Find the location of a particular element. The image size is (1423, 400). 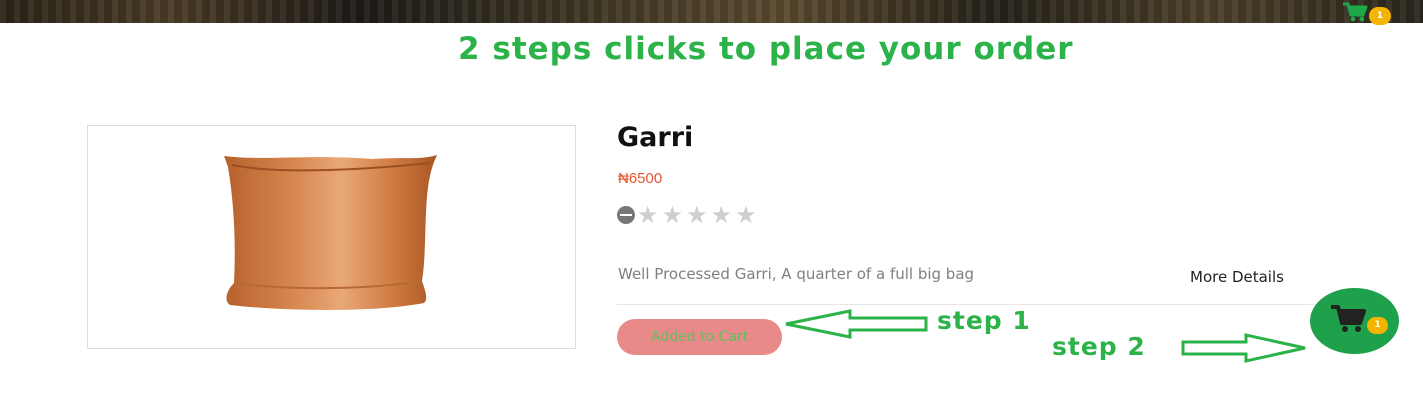

product-price: ₦6500 is located at coordinates (640, 178).